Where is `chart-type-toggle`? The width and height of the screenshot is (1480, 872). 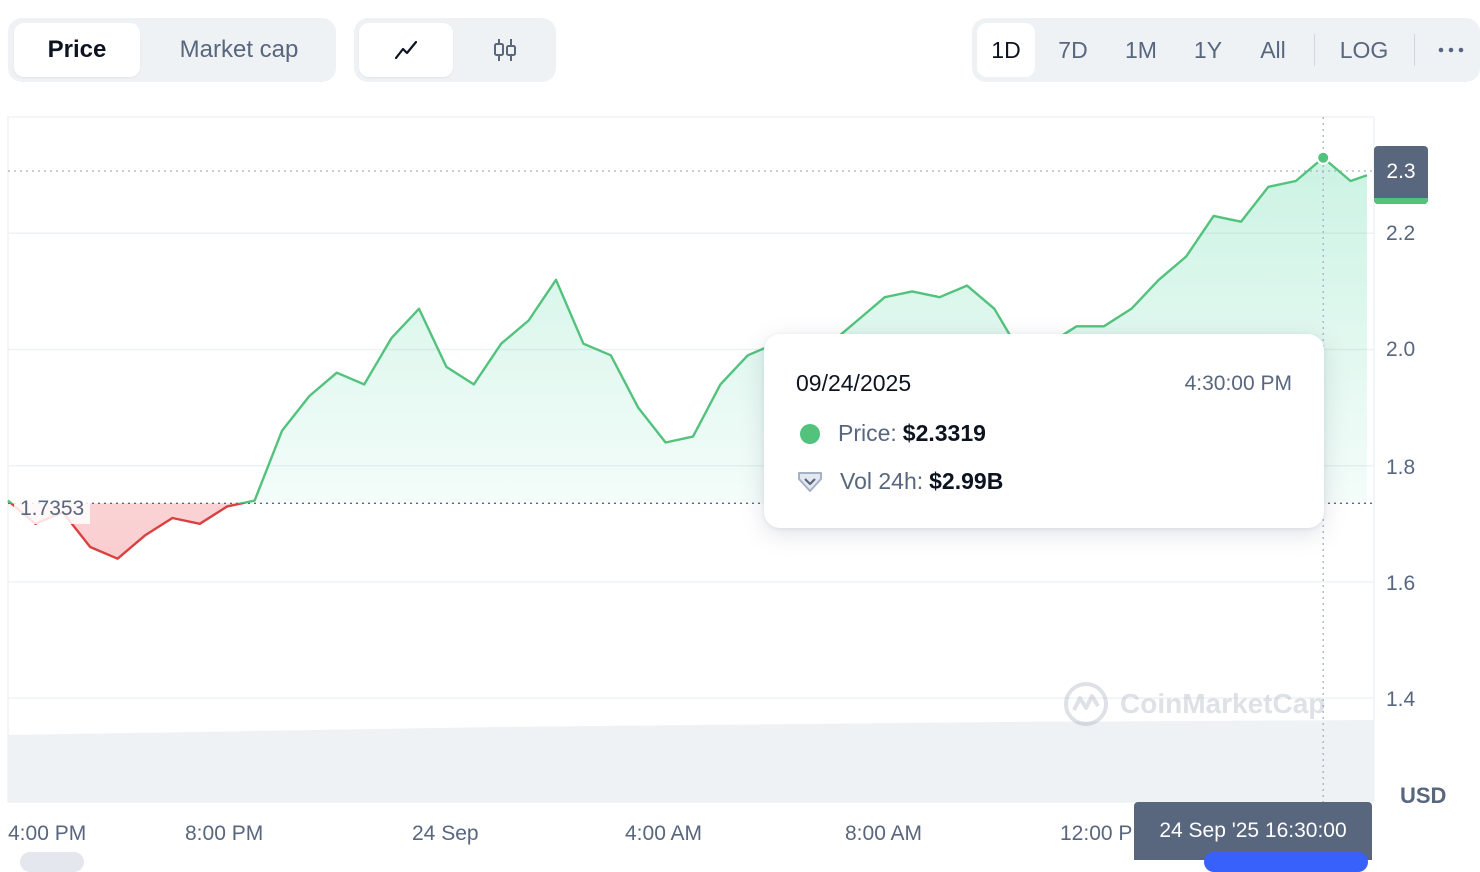
chart-type-toggle is located at coordinates (455, 50).